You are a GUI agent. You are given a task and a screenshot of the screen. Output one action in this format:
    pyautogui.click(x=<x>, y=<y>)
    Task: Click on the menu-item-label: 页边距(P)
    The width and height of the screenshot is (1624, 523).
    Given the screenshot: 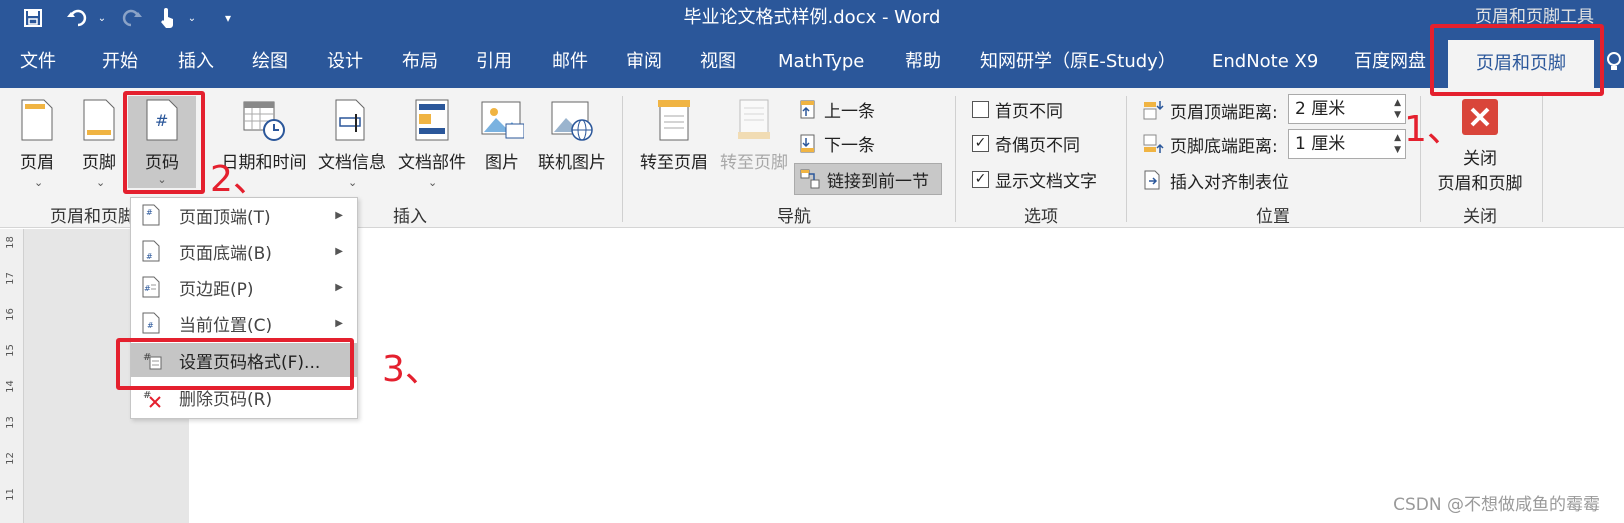 What is the action you would take?
    pyautogui.click(x=216, y=289)
    